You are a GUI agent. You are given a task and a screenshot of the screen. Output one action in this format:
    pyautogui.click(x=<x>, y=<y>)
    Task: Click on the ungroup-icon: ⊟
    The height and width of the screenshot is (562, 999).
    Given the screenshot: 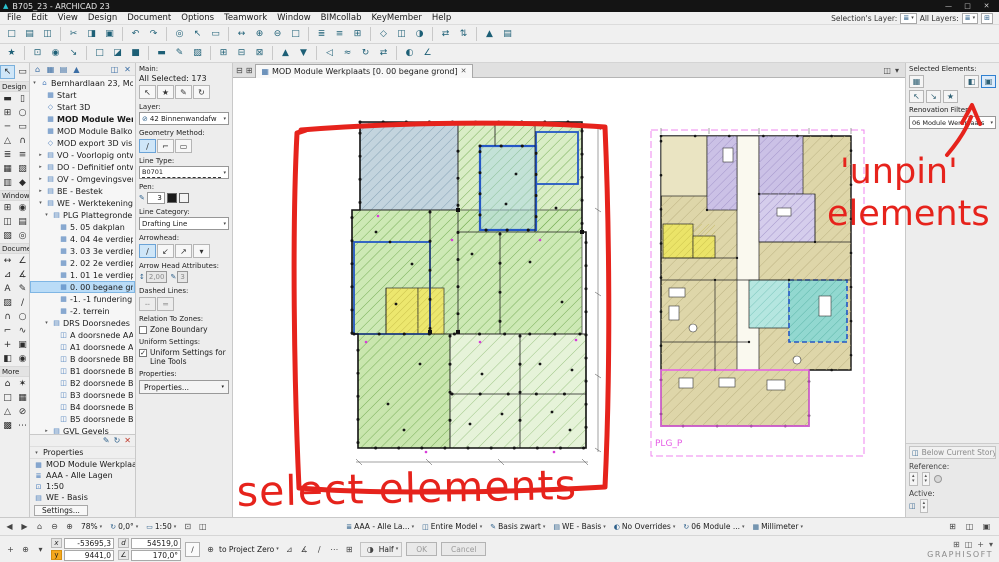 What is the action you would take?
    pyautogui.click(x=241, y=53)
    